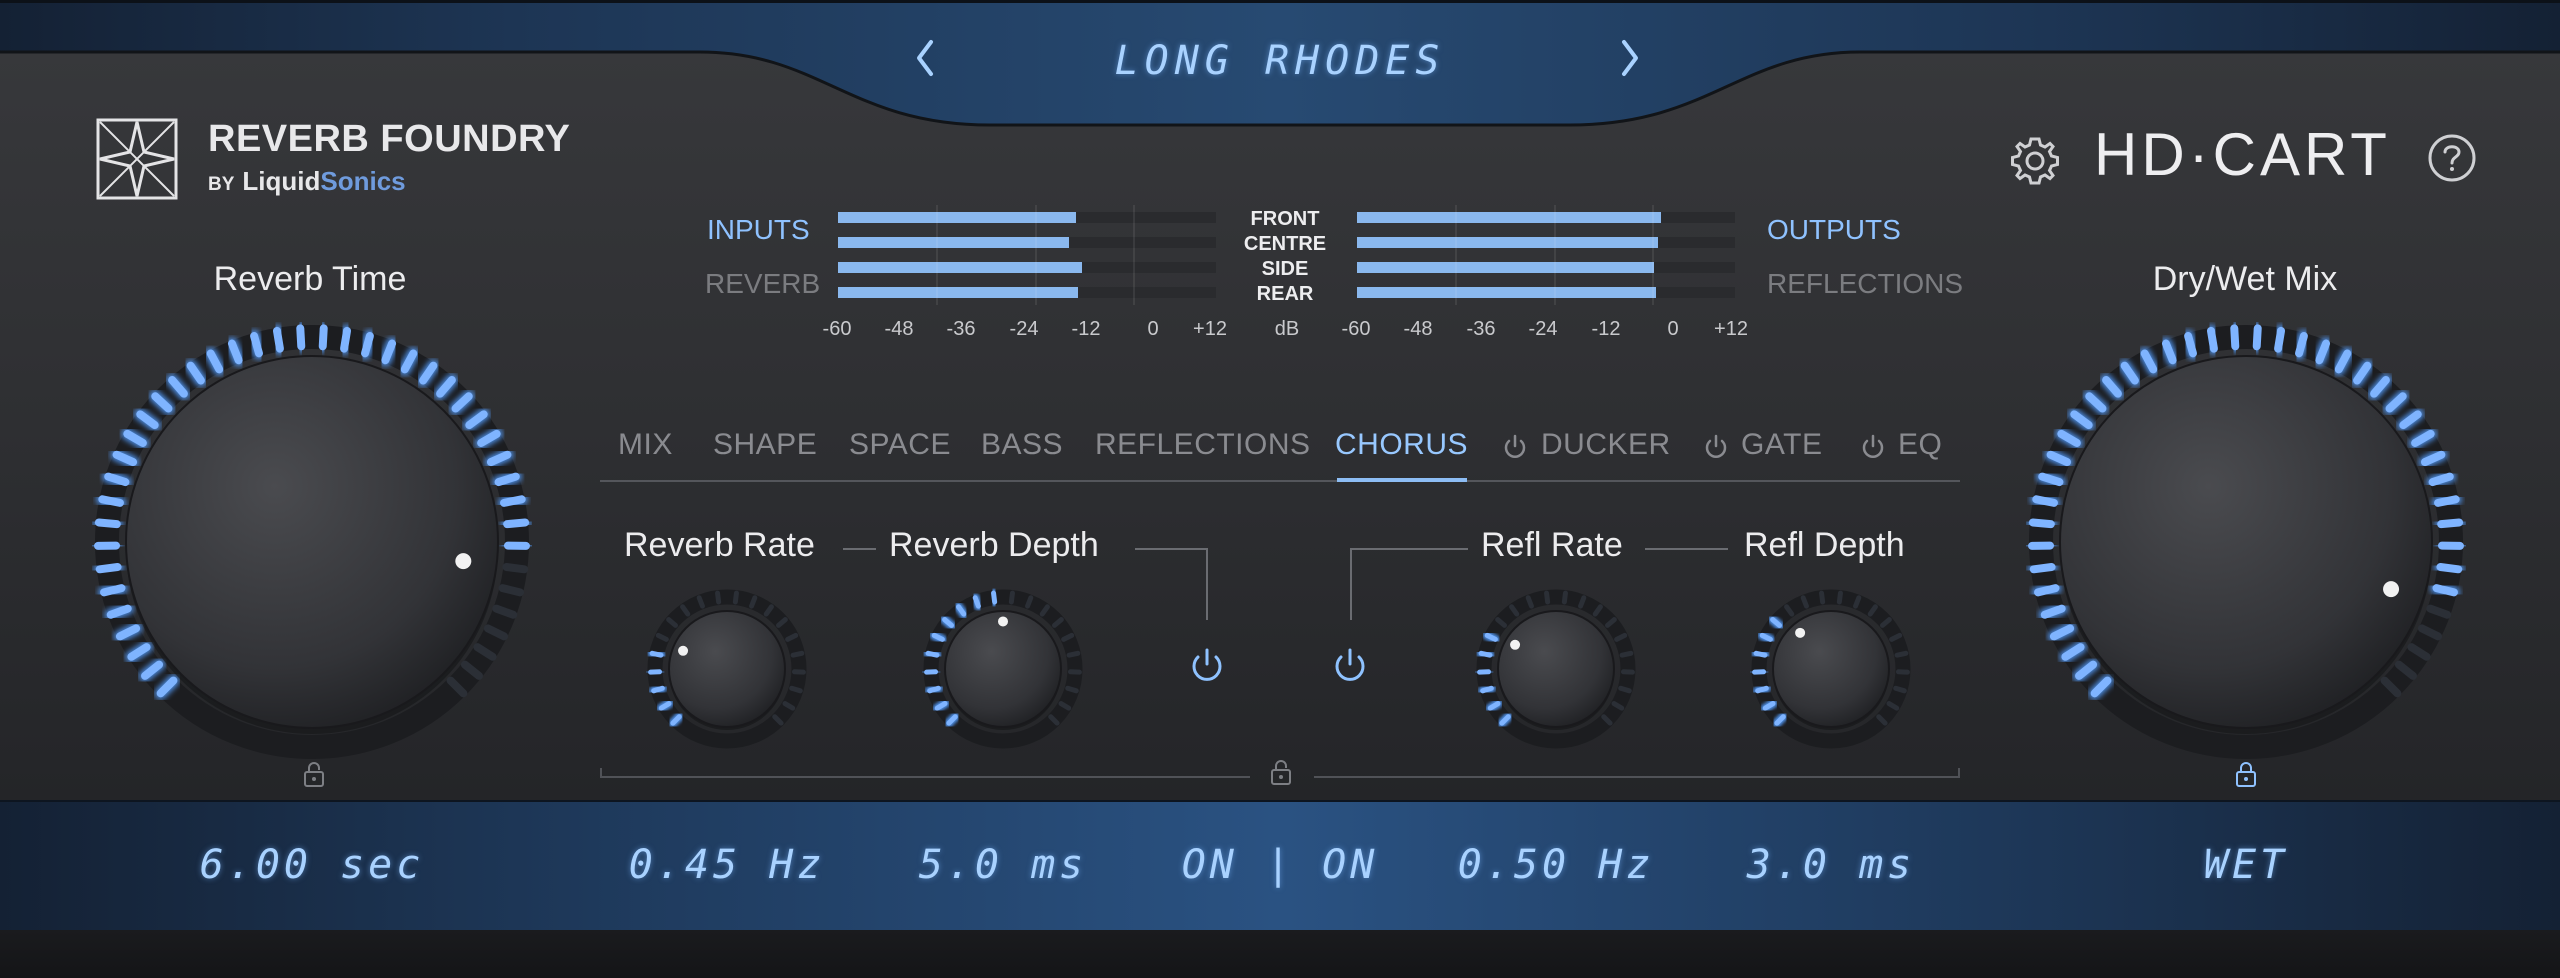 The width and height of the screenshot is (2560, 978). I want to click on input-scale-4: -12, so click(1086, 329).